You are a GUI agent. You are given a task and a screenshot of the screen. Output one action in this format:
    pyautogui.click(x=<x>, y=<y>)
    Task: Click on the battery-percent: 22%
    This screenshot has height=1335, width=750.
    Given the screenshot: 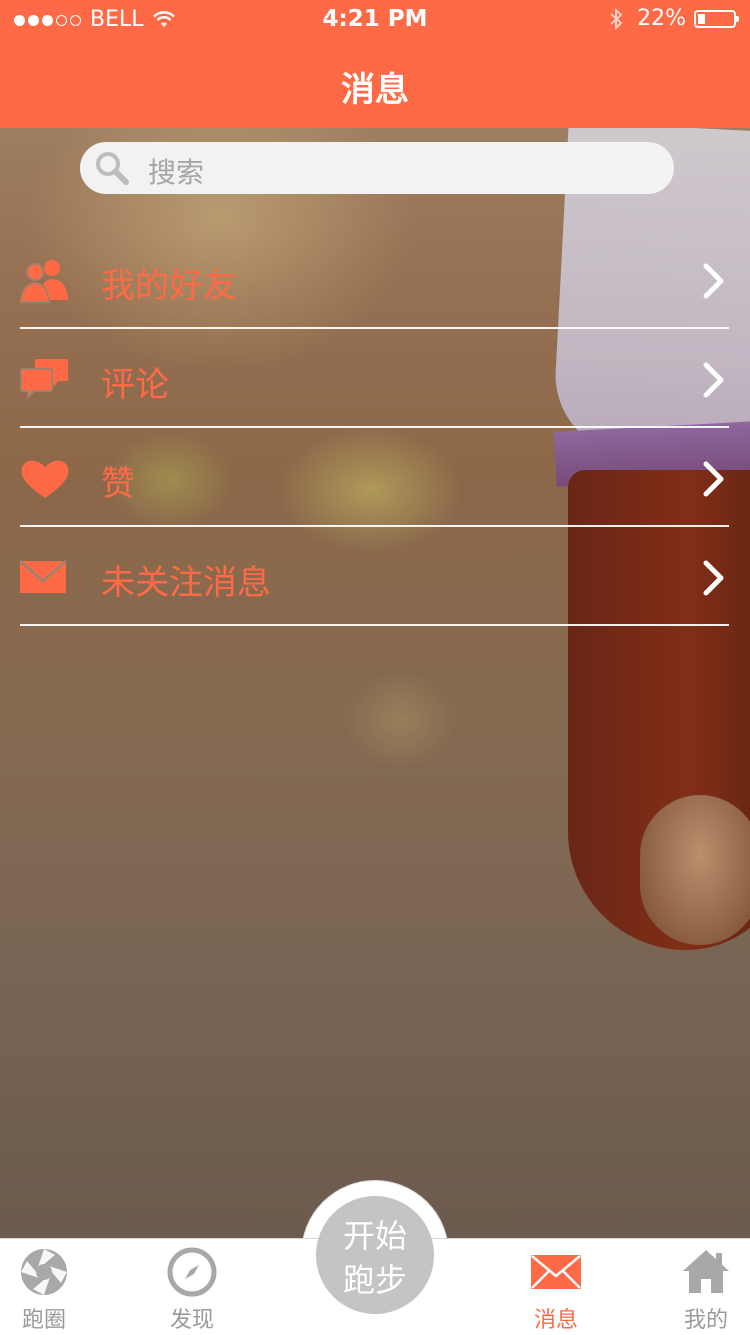 What is the action you would take?
    pyautogui.click(x=661, y=18)
    